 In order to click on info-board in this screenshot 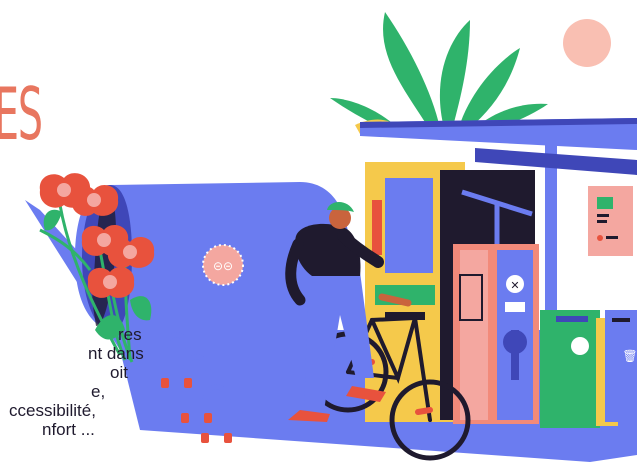, I will do `click(610, 221)`.